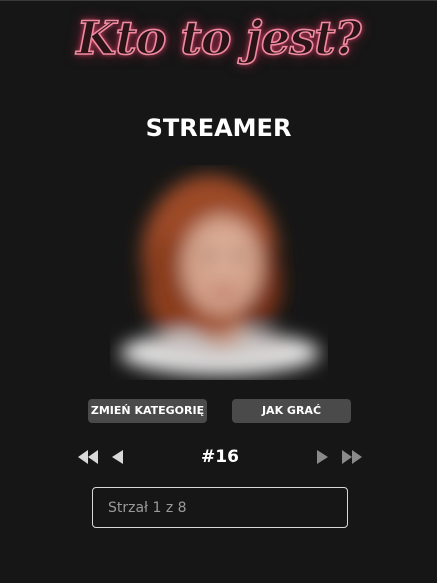  What do you see at coordinates (218, 0) in the screenshot?
I see `top-divider` at bounding box center [218, 0].